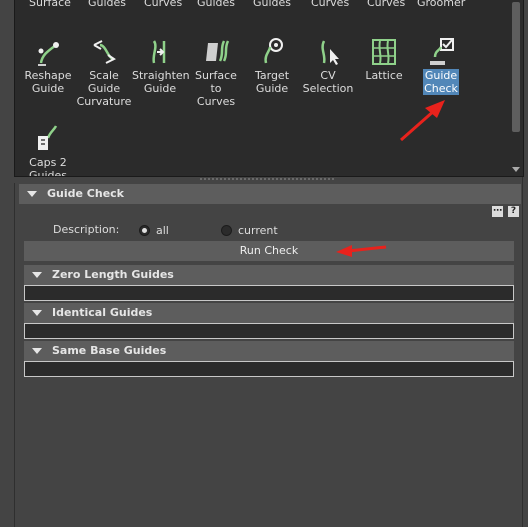 This screenshot has height=527, width=528. What do you see at coordinates (272, 82) in the screenshot?
I see `tool-label: Target Guide` at bounding box center [272, 82].